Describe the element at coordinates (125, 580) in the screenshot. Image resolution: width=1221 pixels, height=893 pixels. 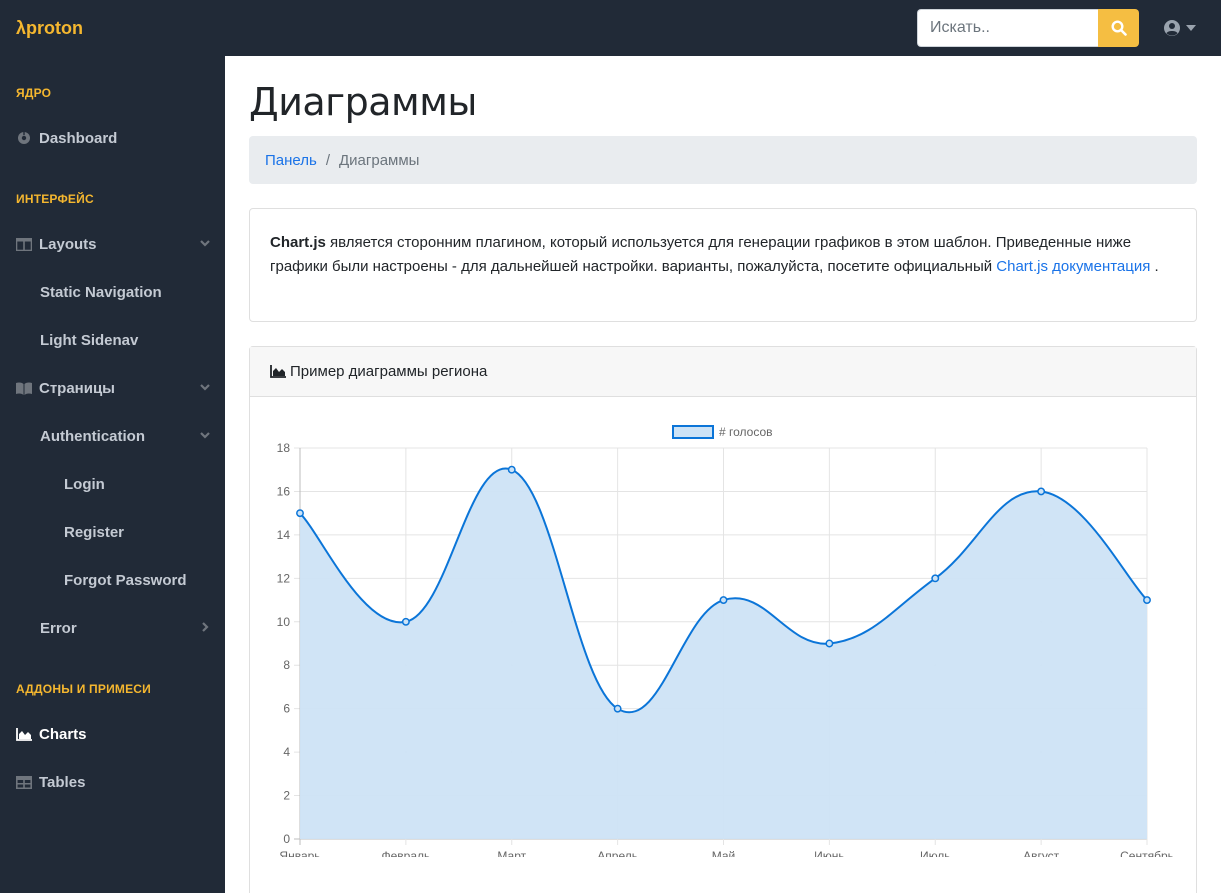
I see `sidebar-item-label: Forgot Password` at that location.